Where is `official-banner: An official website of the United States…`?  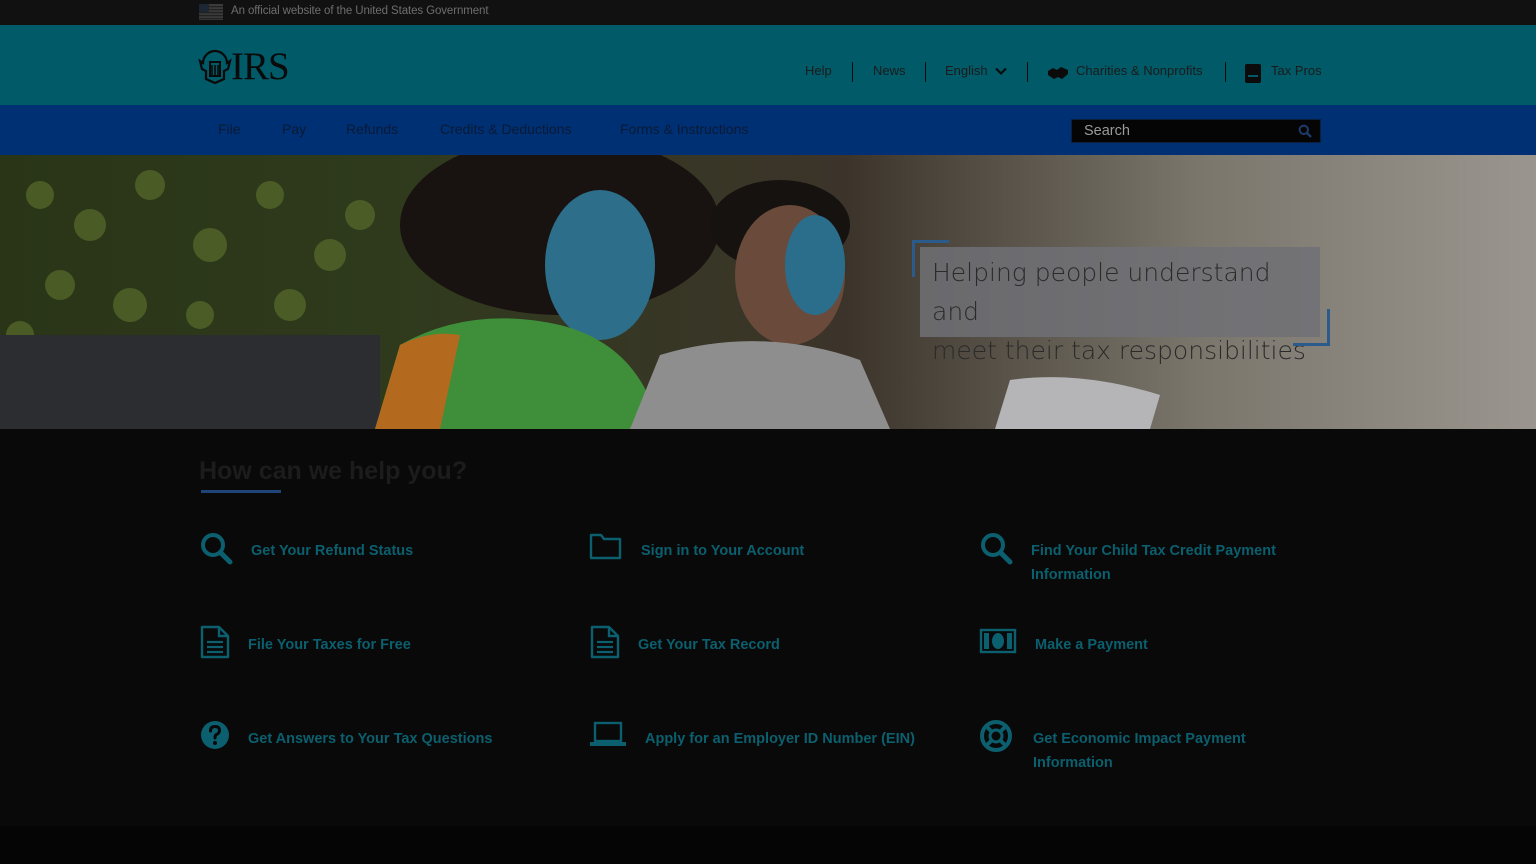 official-banner: An official website of the United States… is located at coordinates (768, 12).